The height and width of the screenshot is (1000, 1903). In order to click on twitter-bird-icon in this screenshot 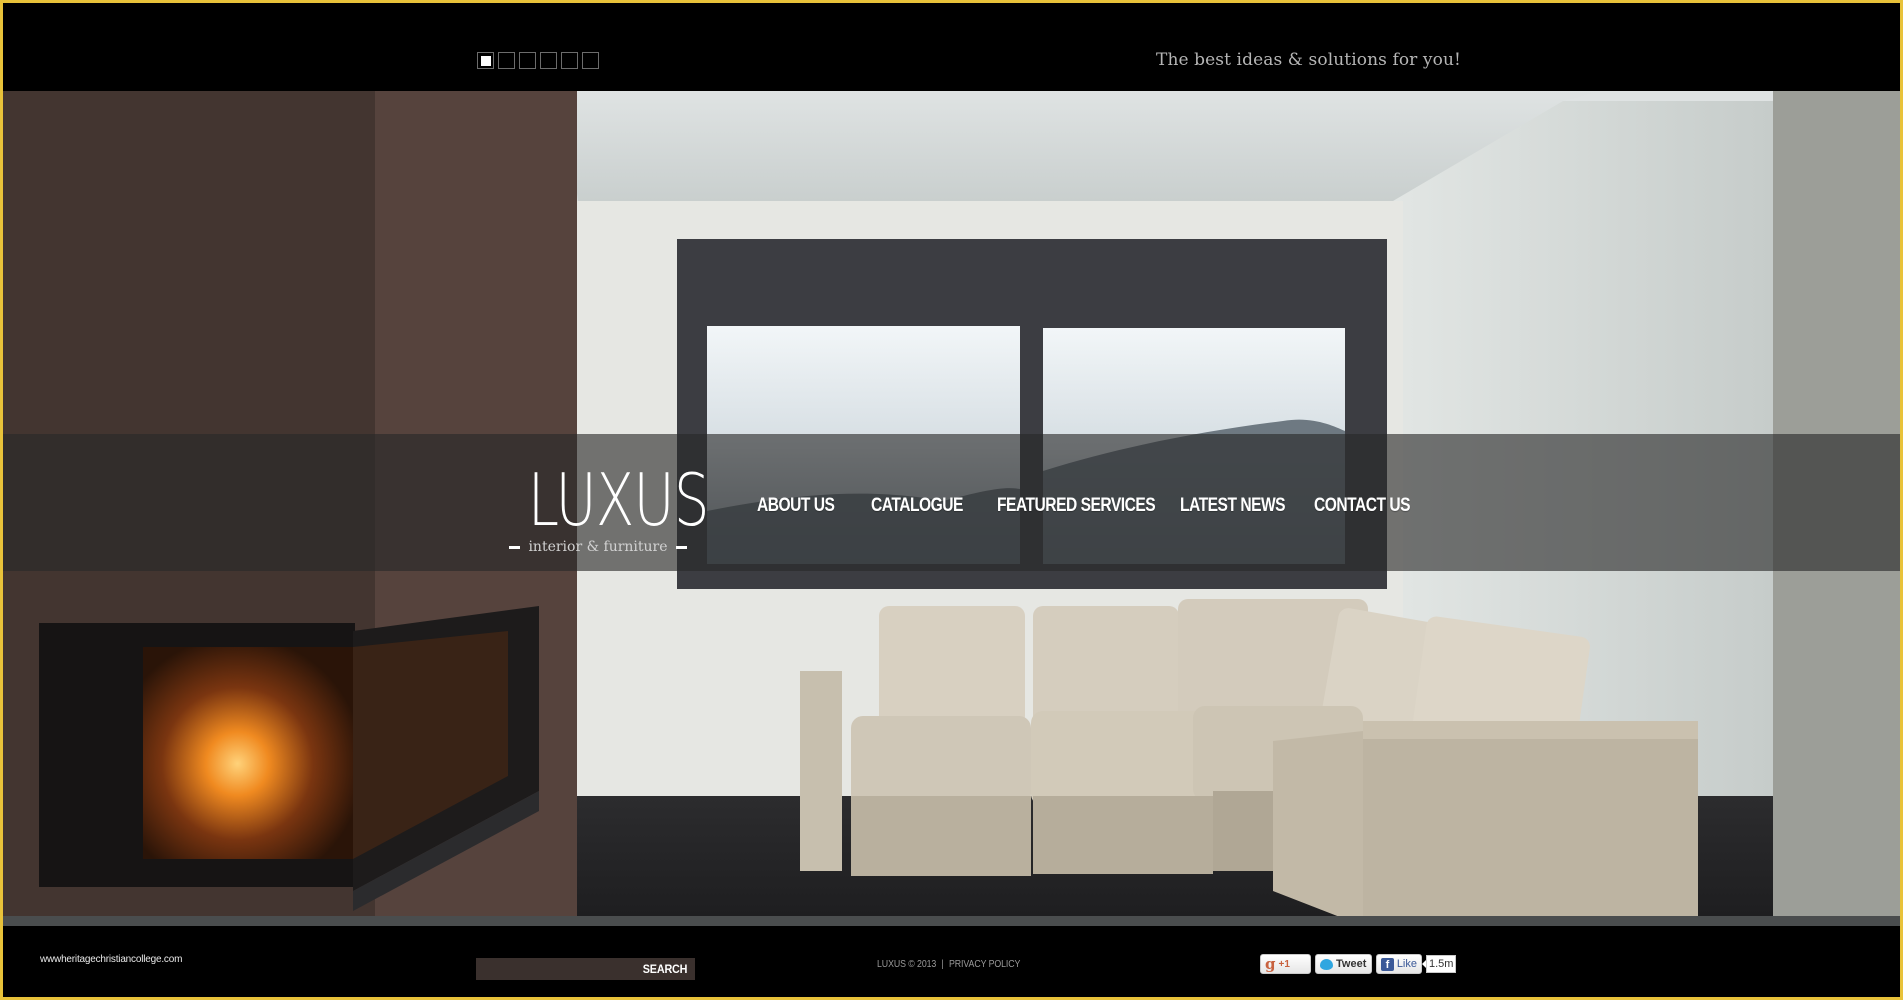, I will do `click(1326, 964)`.